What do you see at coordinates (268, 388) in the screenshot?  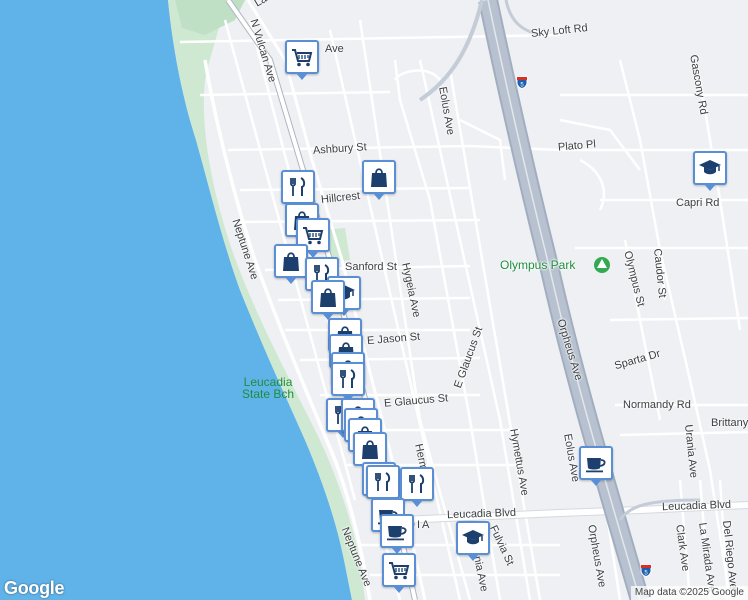 I see `beach-label: Leucadia State Bch` at bounding box center [268, 388].